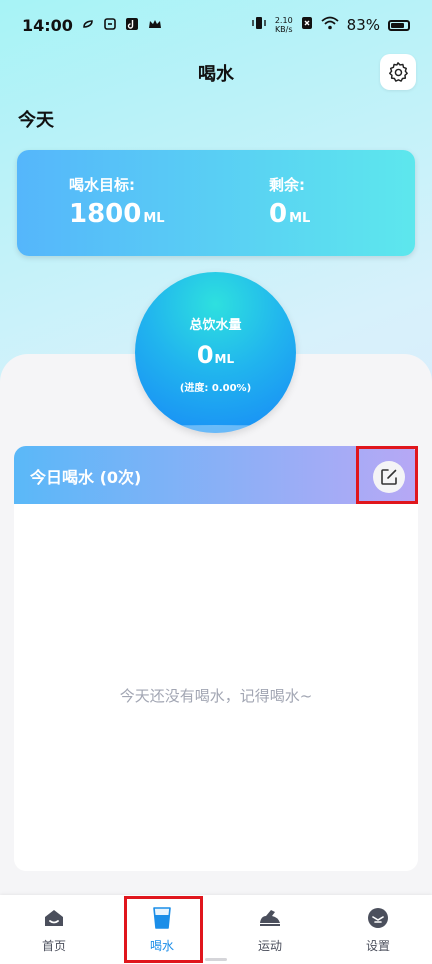 This screenshot has width=432, height=964. I want to click on section-title-today: 今天, so click(36, 120).